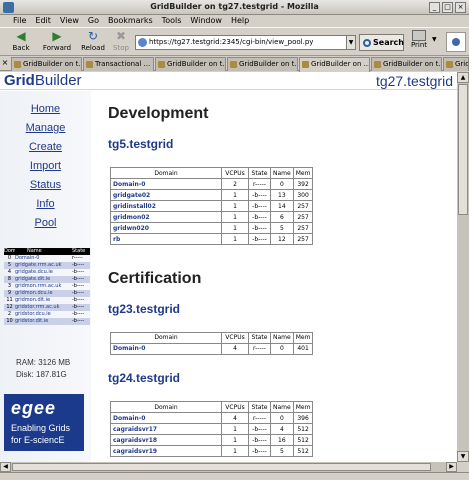  I want to click on column-header: Name, so click(282, 337).